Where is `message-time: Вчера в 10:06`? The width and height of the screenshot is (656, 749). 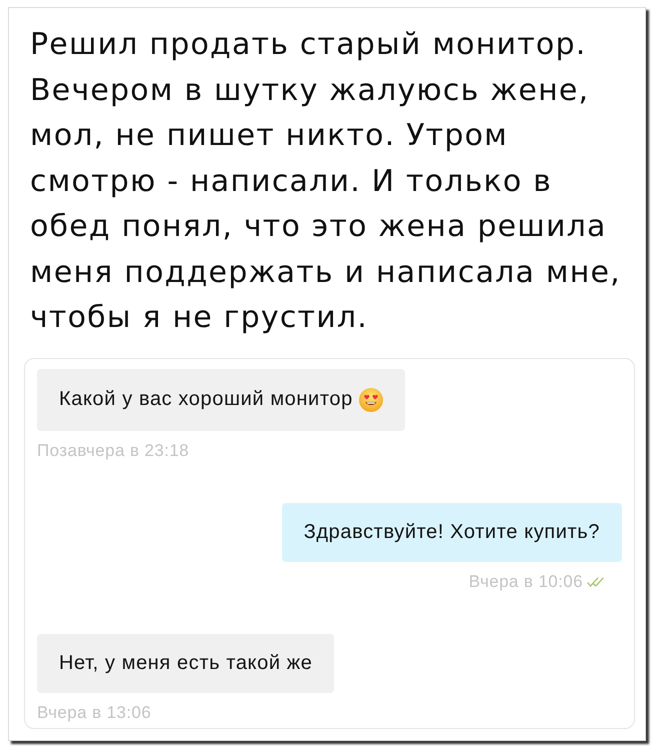
message-time: Вчера в 10:06 is located at coordinates (525, 581).